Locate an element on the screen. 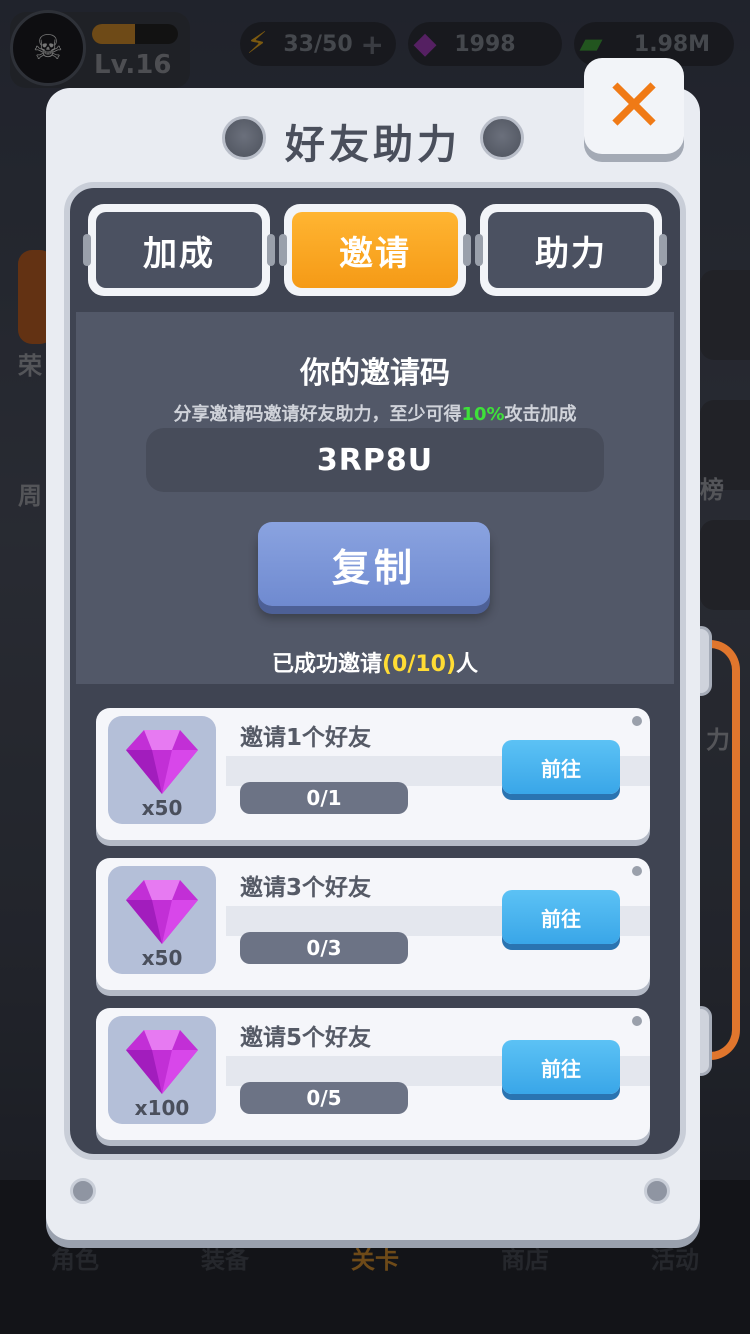  task-card: x100 邀请5个好友 0/5 前往 is located at coordinates (373, 1074).